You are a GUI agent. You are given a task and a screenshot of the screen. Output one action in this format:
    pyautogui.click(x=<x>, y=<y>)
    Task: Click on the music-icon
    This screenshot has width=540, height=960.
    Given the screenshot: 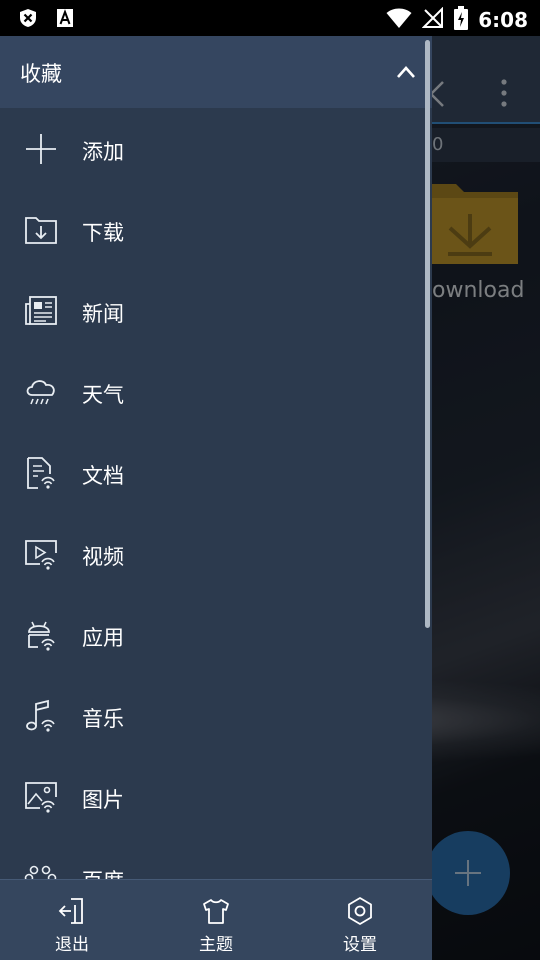 What is the action you would take?
    pyautogui.click(x=40, y=715)
    